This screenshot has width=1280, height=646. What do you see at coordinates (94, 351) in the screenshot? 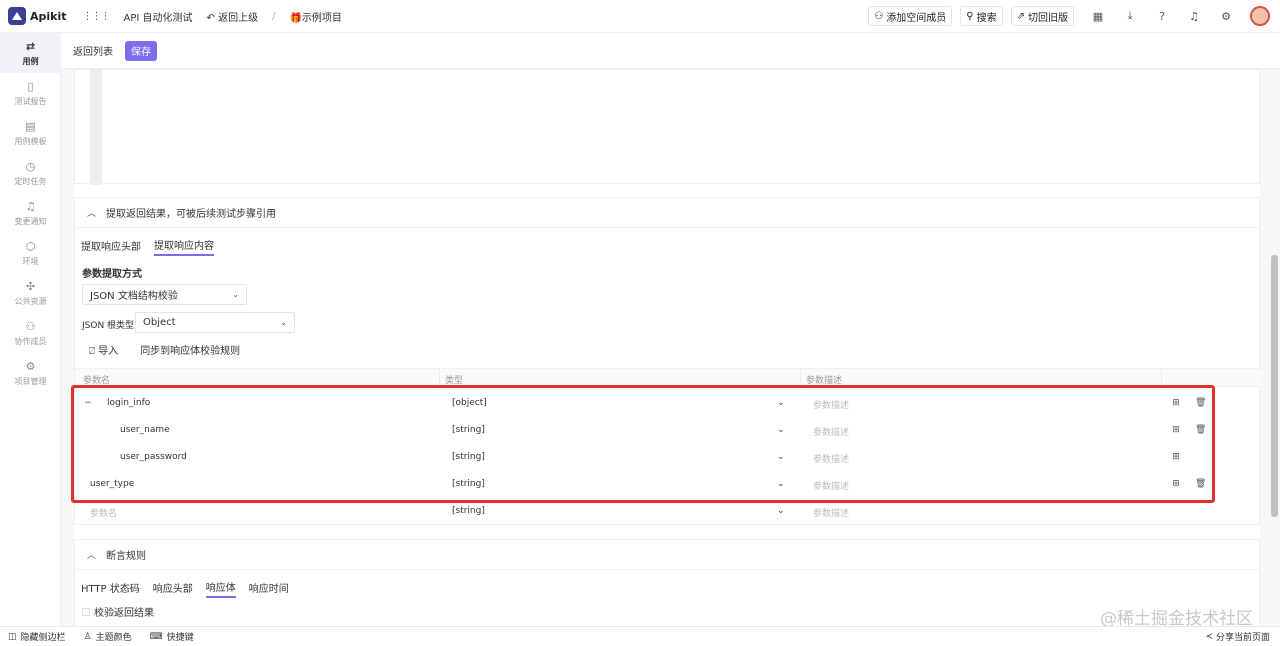
I see `import-icon: ⍁` at bounding box center [94, 351].